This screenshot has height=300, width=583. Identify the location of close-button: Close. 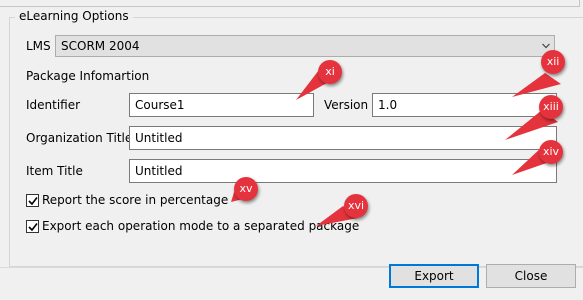
(531, 276).